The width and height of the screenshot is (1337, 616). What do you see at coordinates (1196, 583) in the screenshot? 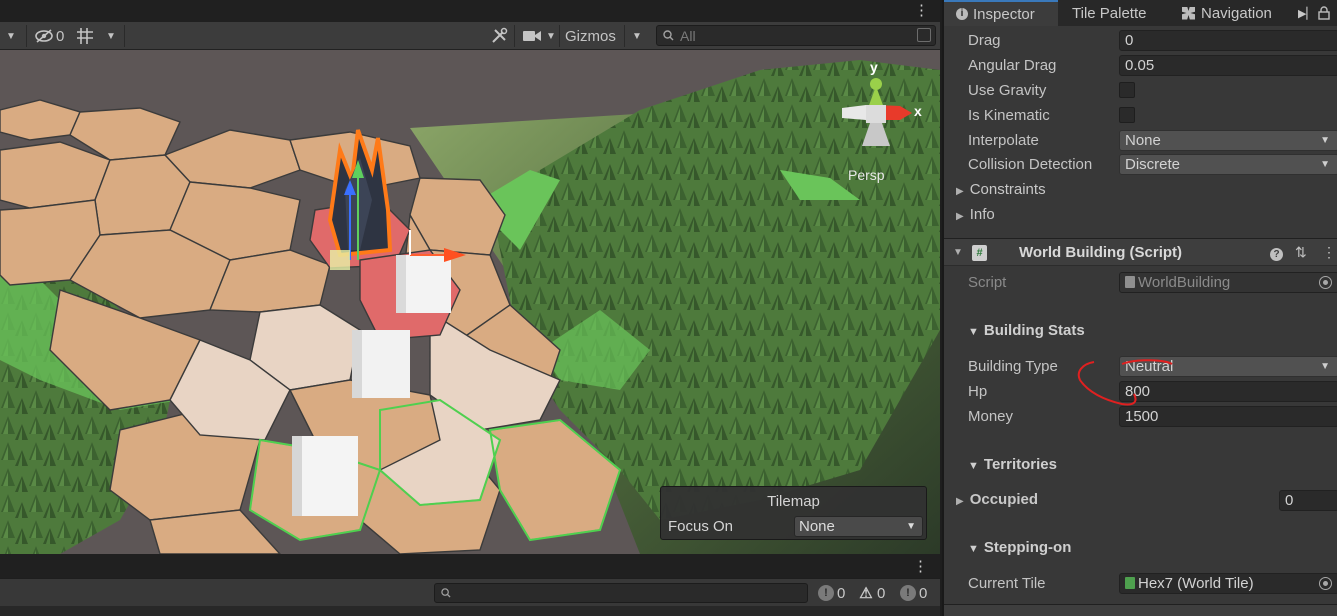
I see `current-tile-value: Hex7 (World Tile)` at bounding box center [1196, 583].